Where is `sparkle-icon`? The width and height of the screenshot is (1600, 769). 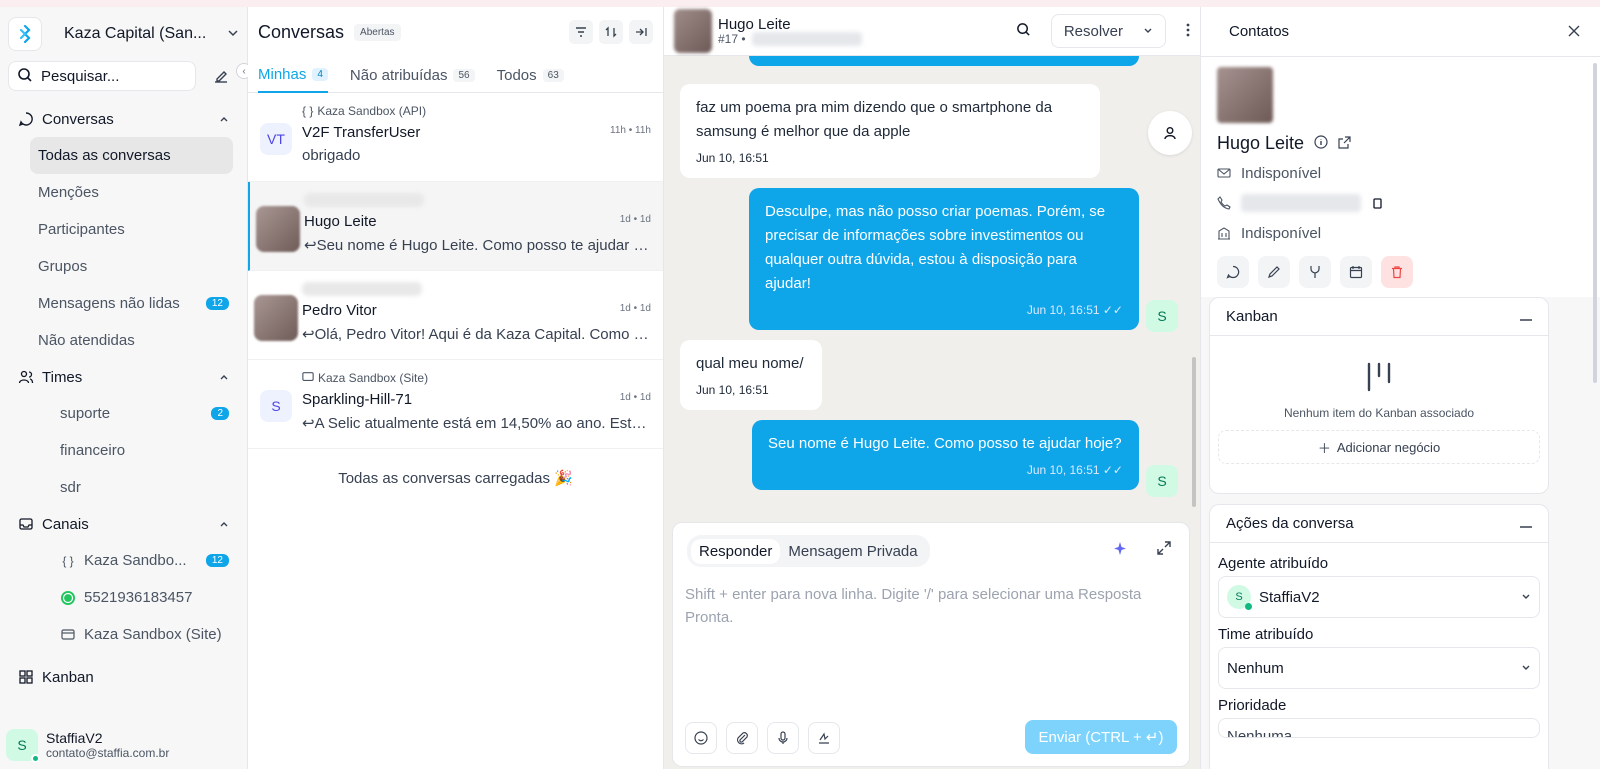 sparkle-icon is located at coordinates (1120, 548).